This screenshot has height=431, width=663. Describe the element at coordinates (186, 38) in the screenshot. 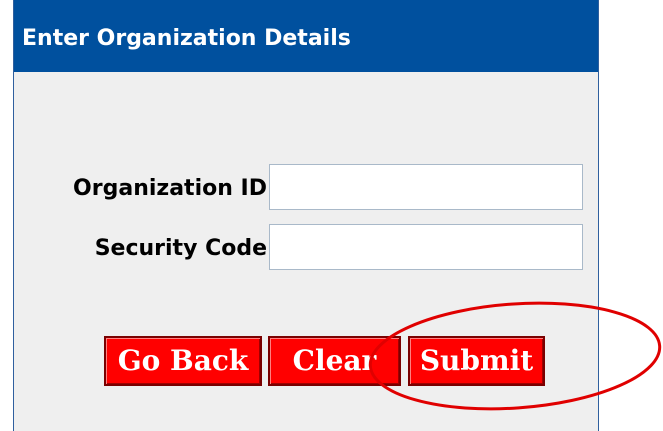

I see `panel-title: Enter Organization Details` at that location.